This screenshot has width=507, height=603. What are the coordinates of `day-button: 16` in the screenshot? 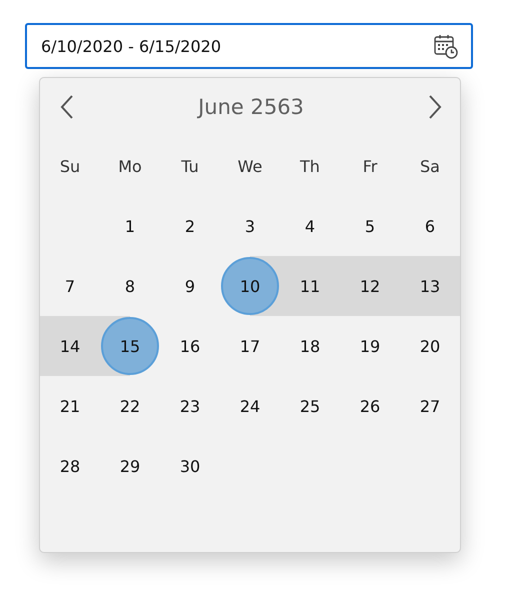 It's located at (190, 346).